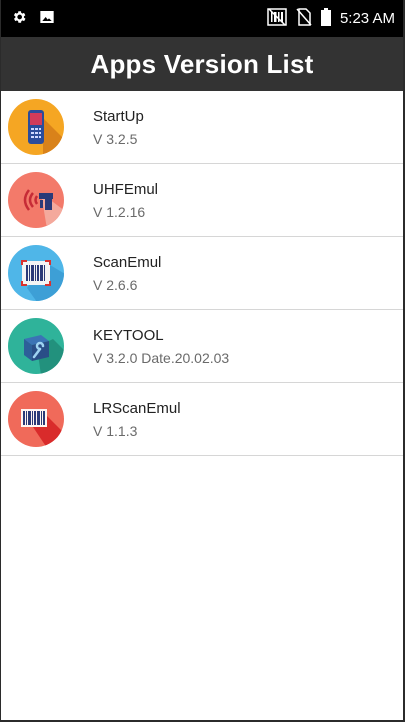  What do you see at coordinates (325, 18) in the screenshot?
I see `battery-icon` at bounding box center [325, 18].